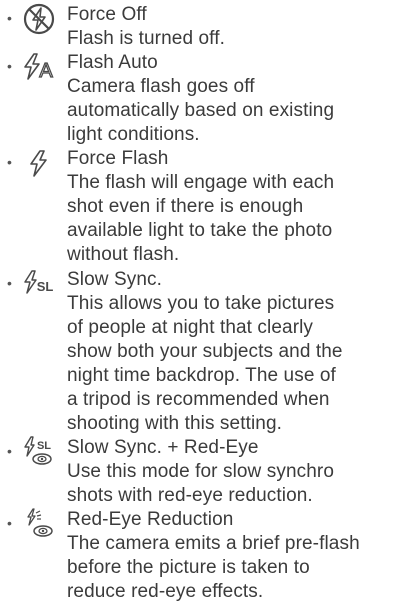 Image resolution: width=399 pixels, height=614 pixels. What do you see at coordinates (146, 38) in the screenshot?
I see `item-desc-line: Flash is turned off.` at bounding box center [146, 38].